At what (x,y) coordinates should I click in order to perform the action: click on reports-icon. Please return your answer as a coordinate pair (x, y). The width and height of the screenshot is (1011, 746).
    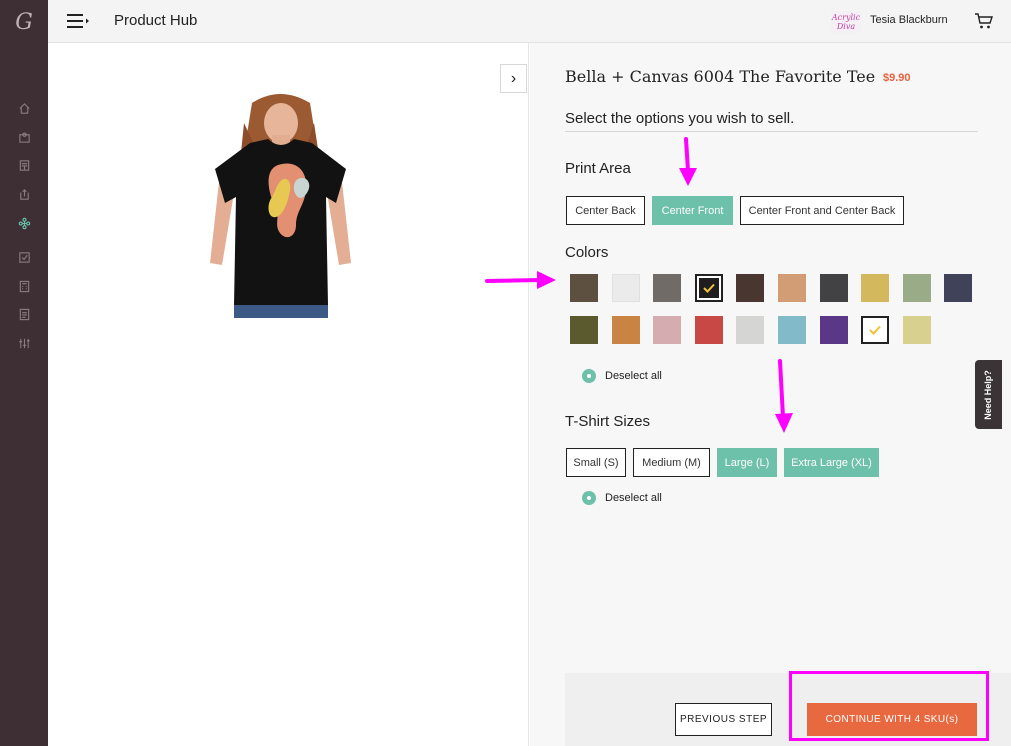
    Looking at the image, I should click on (24, 314).